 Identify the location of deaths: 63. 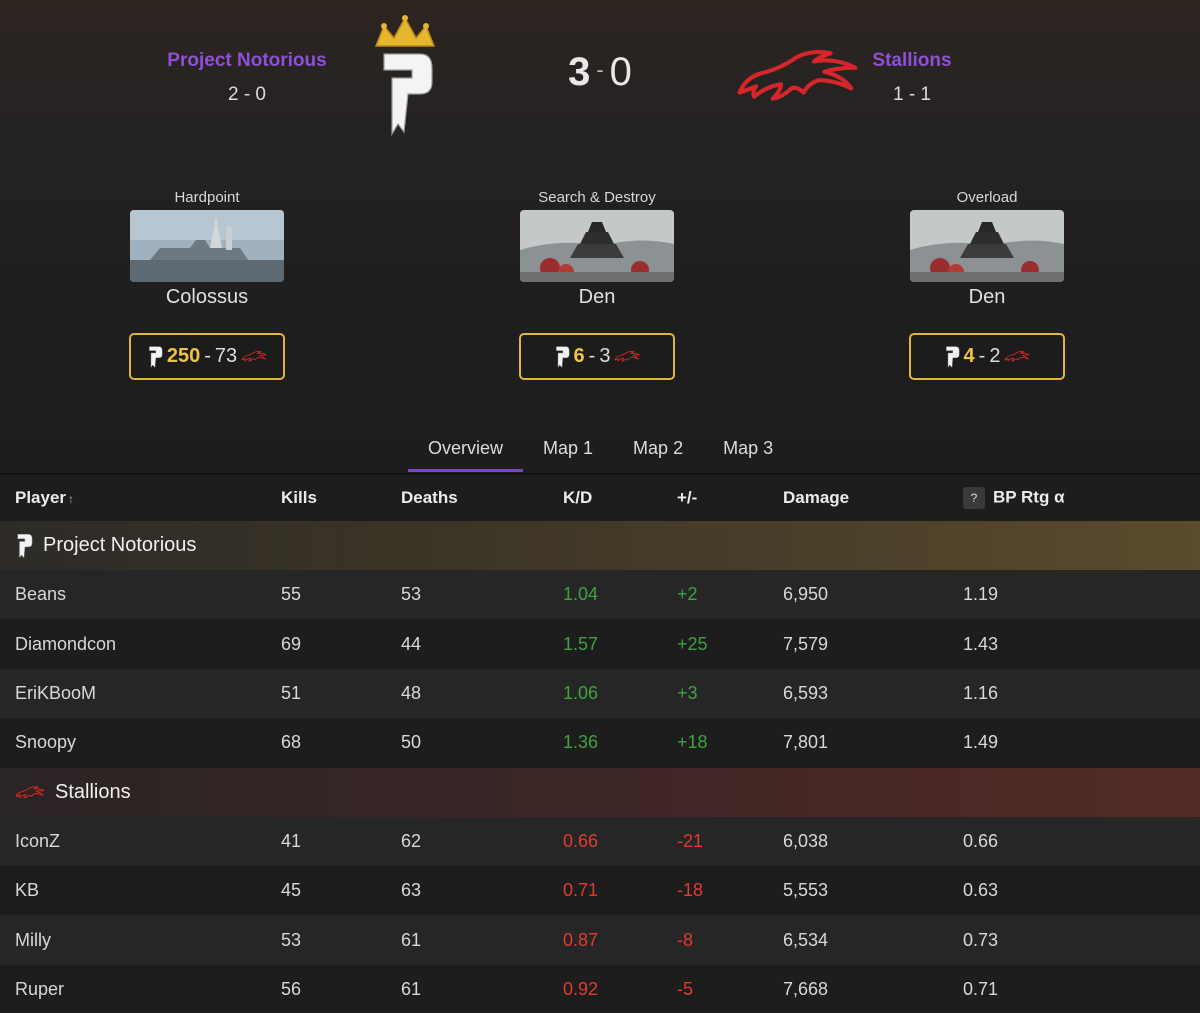
(411, 890).